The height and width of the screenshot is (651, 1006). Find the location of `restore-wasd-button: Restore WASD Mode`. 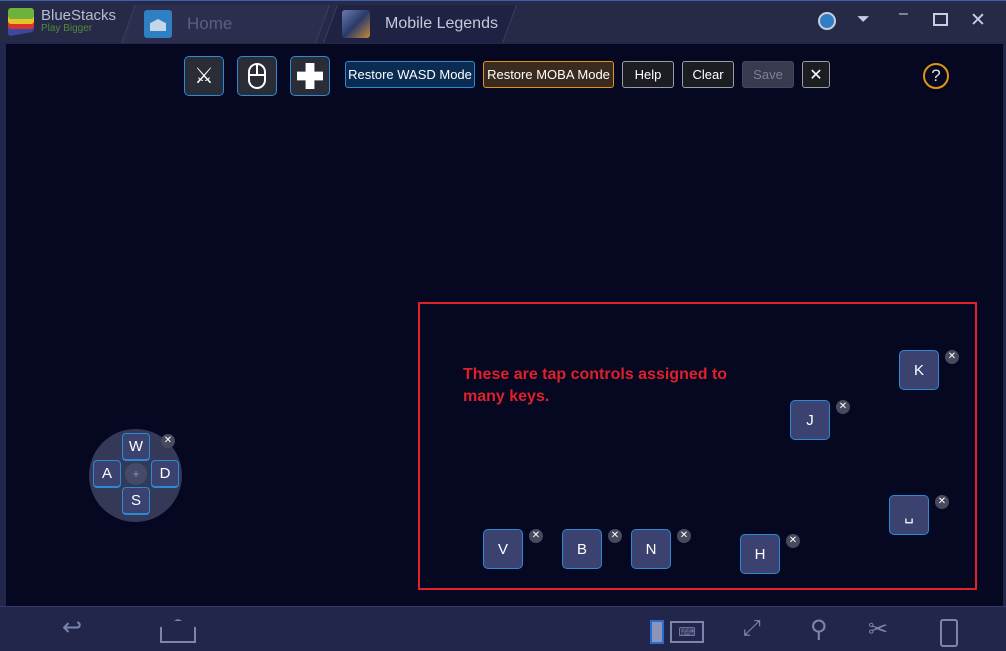

restore-wasd-button: Restore WASD Mode is located at coordinates (410, 74).